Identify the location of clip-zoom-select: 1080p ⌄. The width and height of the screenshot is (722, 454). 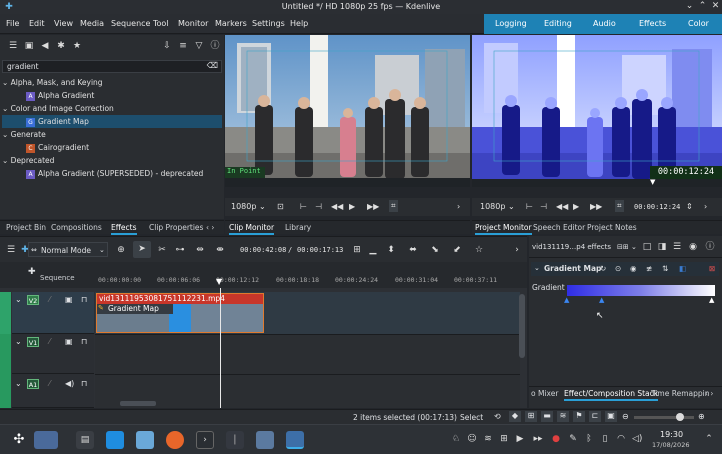
(248, 206).